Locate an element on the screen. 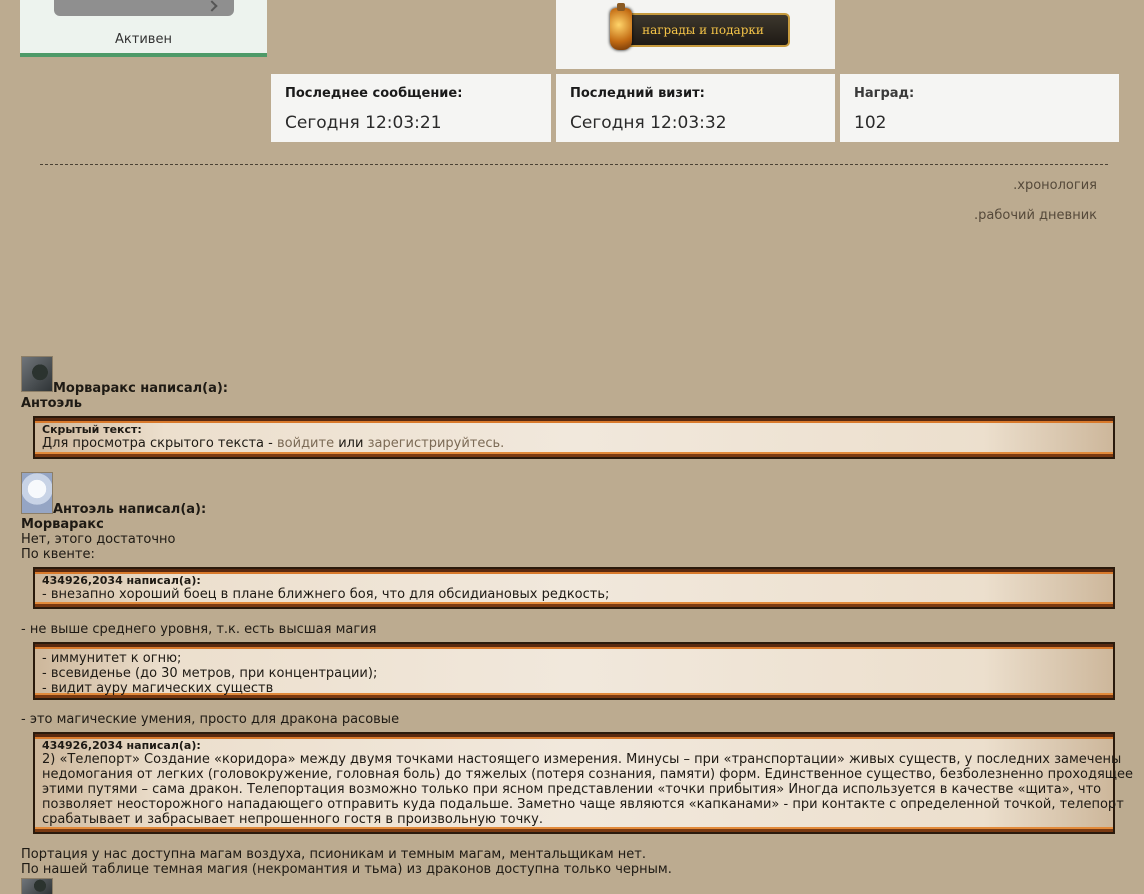 This screenshot has width=1144, height=894. diary-link: .рабочий дневник is located at coordinates (1035, 215).